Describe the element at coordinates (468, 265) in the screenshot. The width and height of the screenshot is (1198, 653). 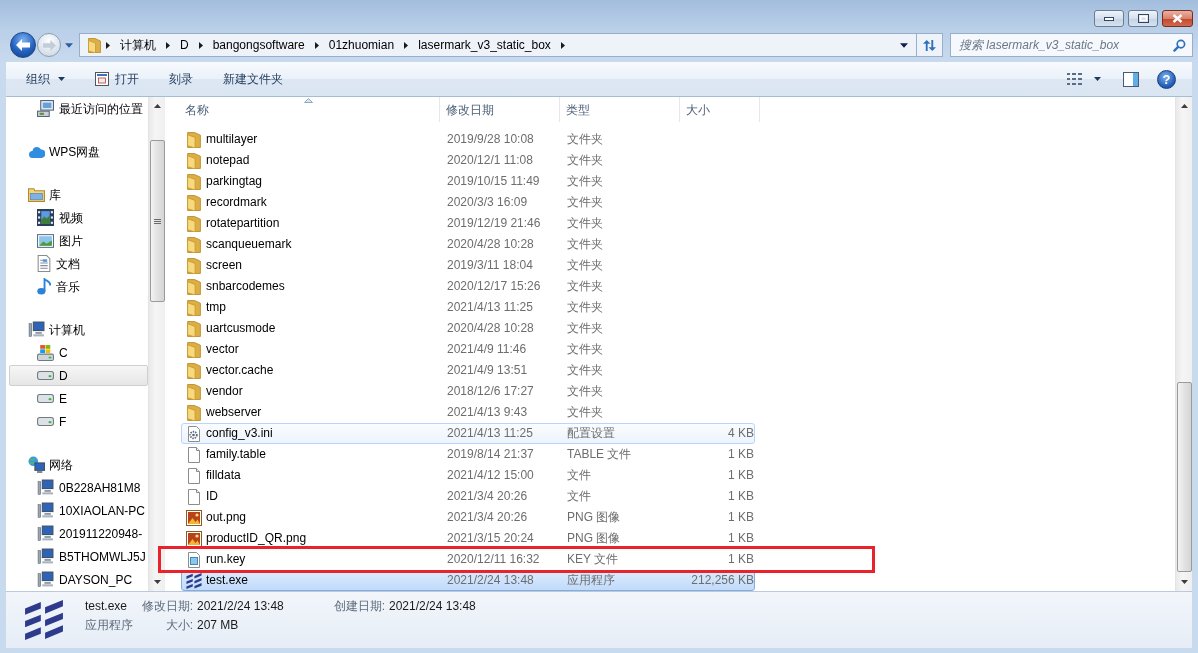
I see `file-row: screen 2019/3/11 18:04 文件夹` at that location.